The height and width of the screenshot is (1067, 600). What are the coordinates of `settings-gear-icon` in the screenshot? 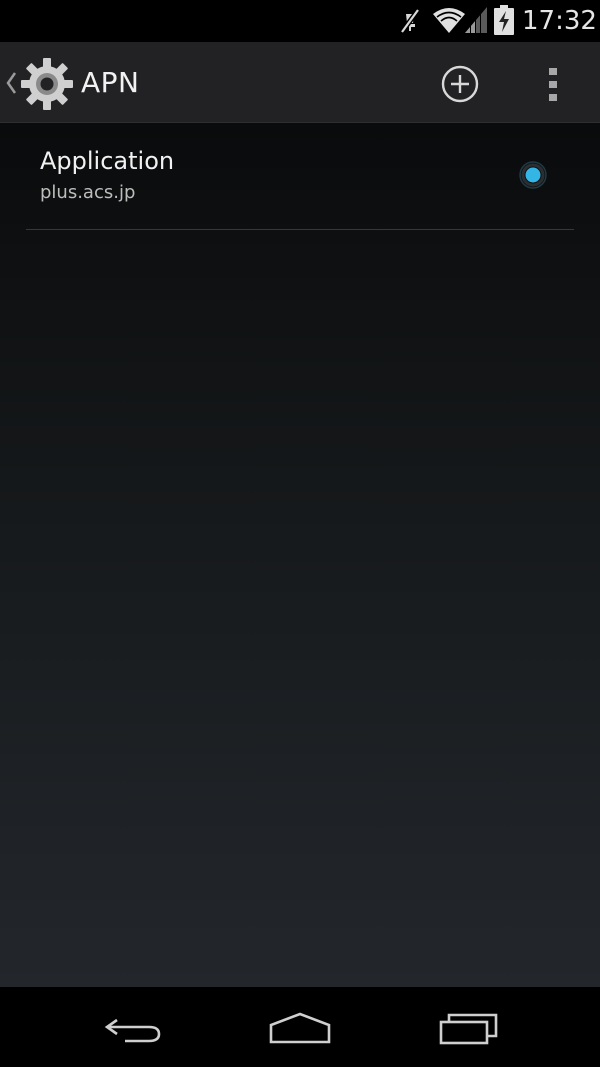 It's located at (47, 84).